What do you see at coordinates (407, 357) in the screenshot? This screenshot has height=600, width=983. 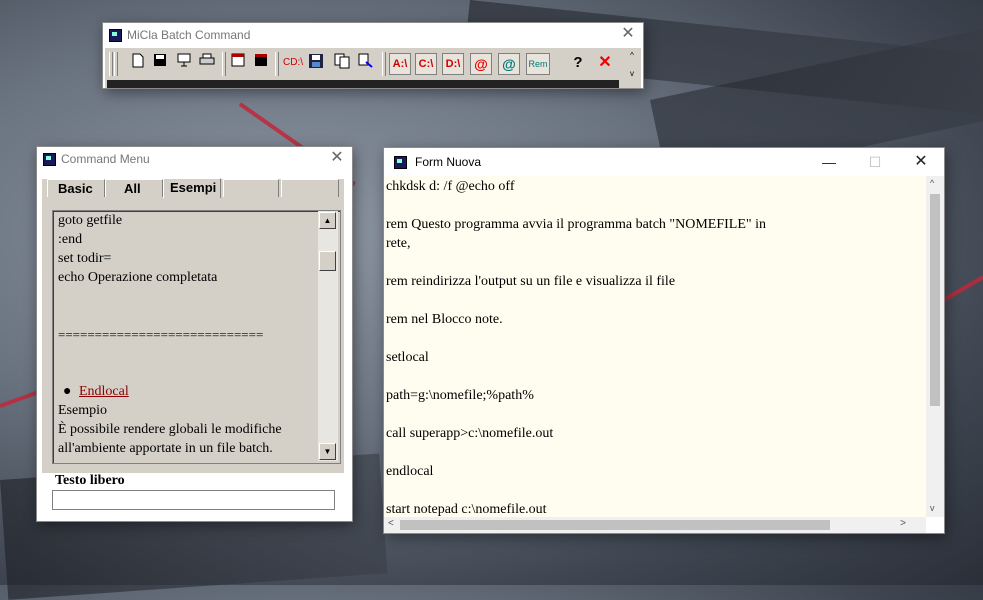 I see `editor-line: setlocal` at bounding box center [407, 357].